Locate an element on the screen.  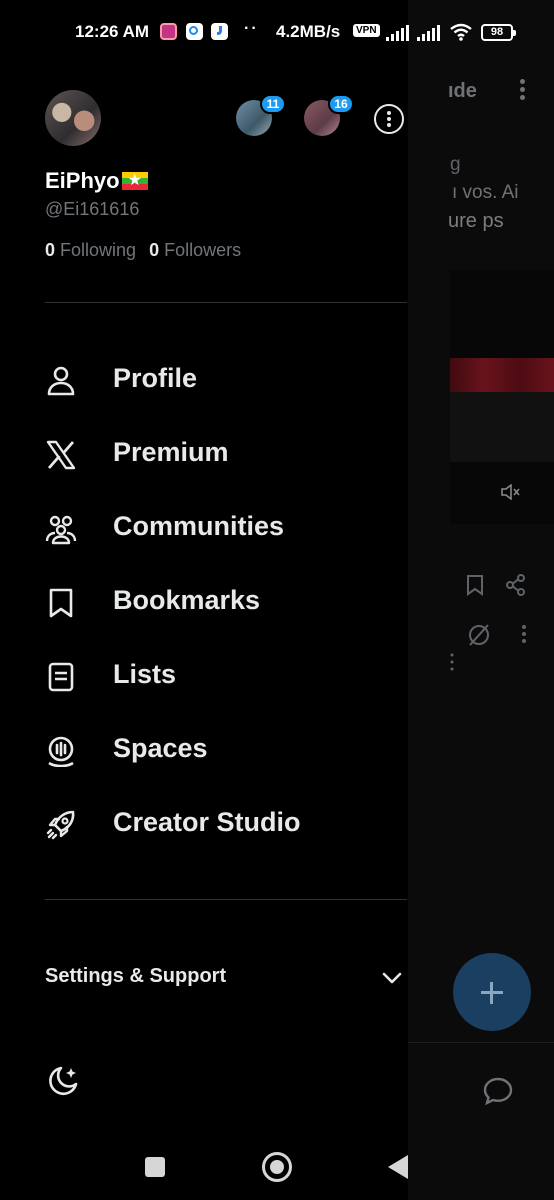
vpn-icon: VPN is located at coordinates (366, 30).